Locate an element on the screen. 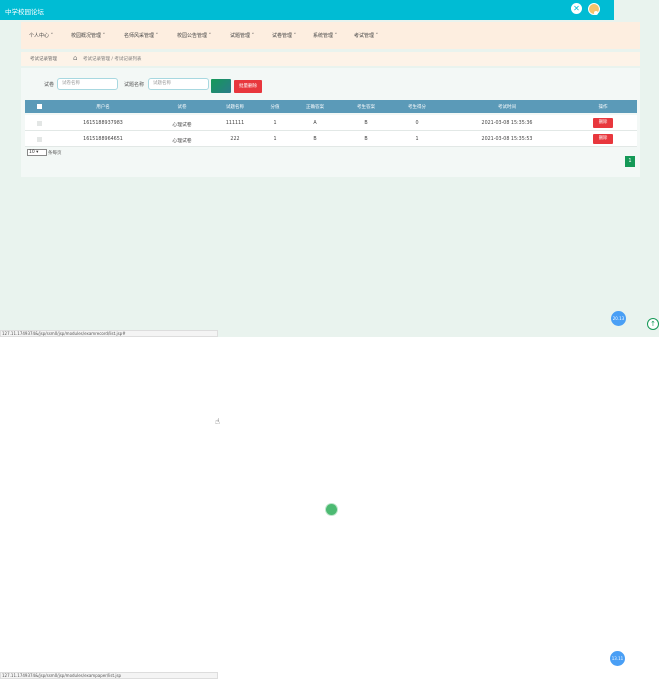  nav-item-teachers: 名师风采管理 ˅ is located at coordinates (141, 35).